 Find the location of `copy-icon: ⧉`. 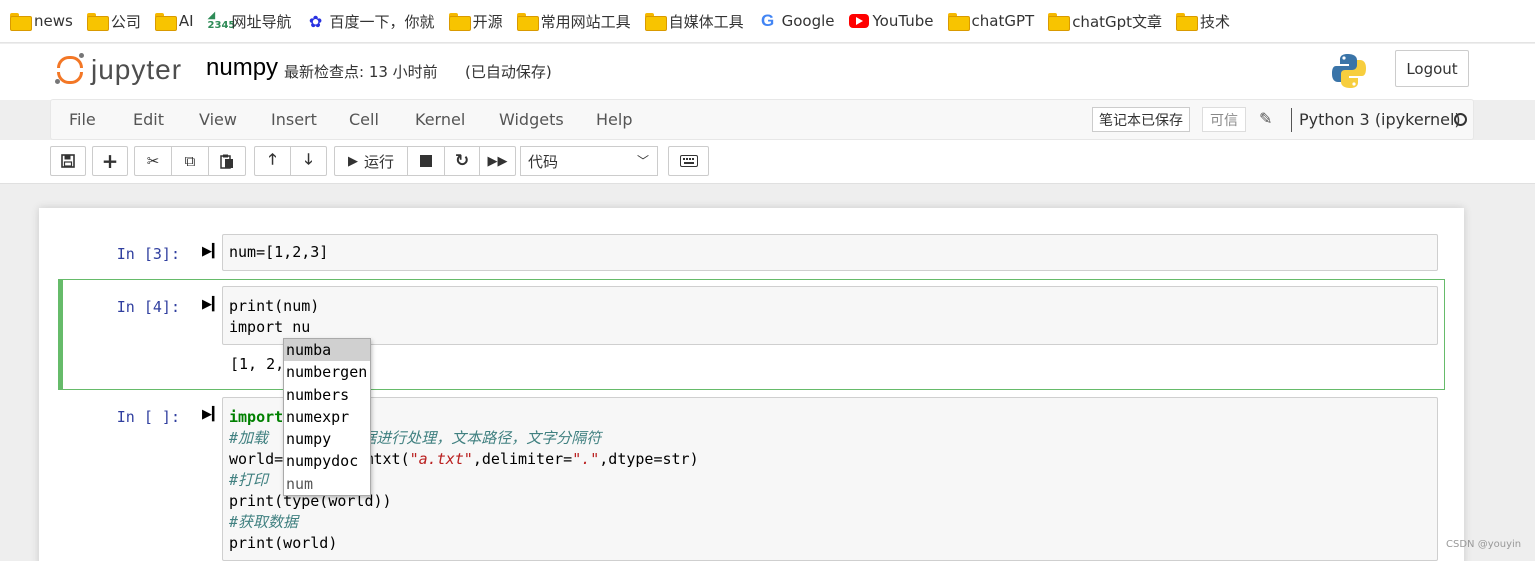

copy-icon: ⧉ is located at coordinates (190, 161).